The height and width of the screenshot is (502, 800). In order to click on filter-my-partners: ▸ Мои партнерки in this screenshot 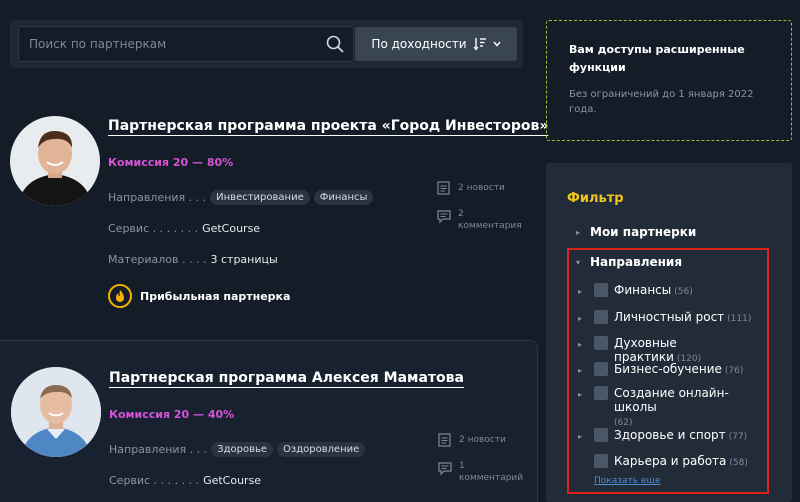, I will do `click(636, 232)`.